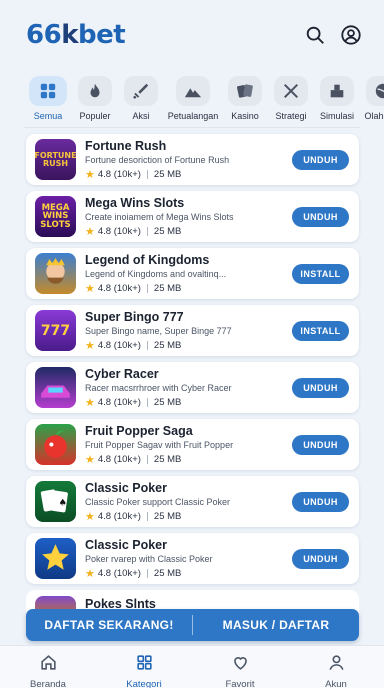  What do you see at coordinates (158, 330) in the screenshot?
I see `game-description: Super Bingo name, Super Binge 777` at bounding box center [158, 330].